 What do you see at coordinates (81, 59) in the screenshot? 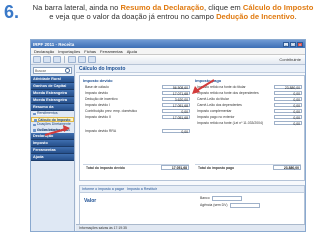
I see `check-icon` at bounding box center [81, 59].